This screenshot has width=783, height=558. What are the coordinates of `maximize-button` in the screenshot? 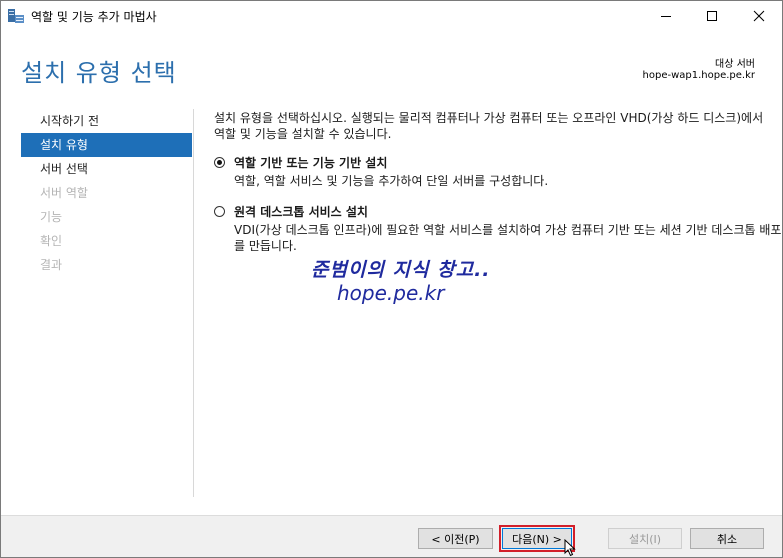 It's located at (712, 16).